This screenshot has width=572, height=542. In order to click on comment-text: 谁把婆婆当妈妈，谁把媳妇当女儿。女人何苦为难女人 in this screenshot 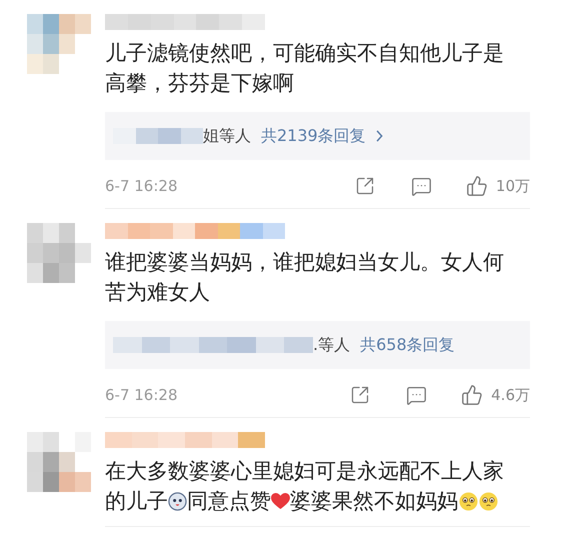, I will do `click(305, 277)`.